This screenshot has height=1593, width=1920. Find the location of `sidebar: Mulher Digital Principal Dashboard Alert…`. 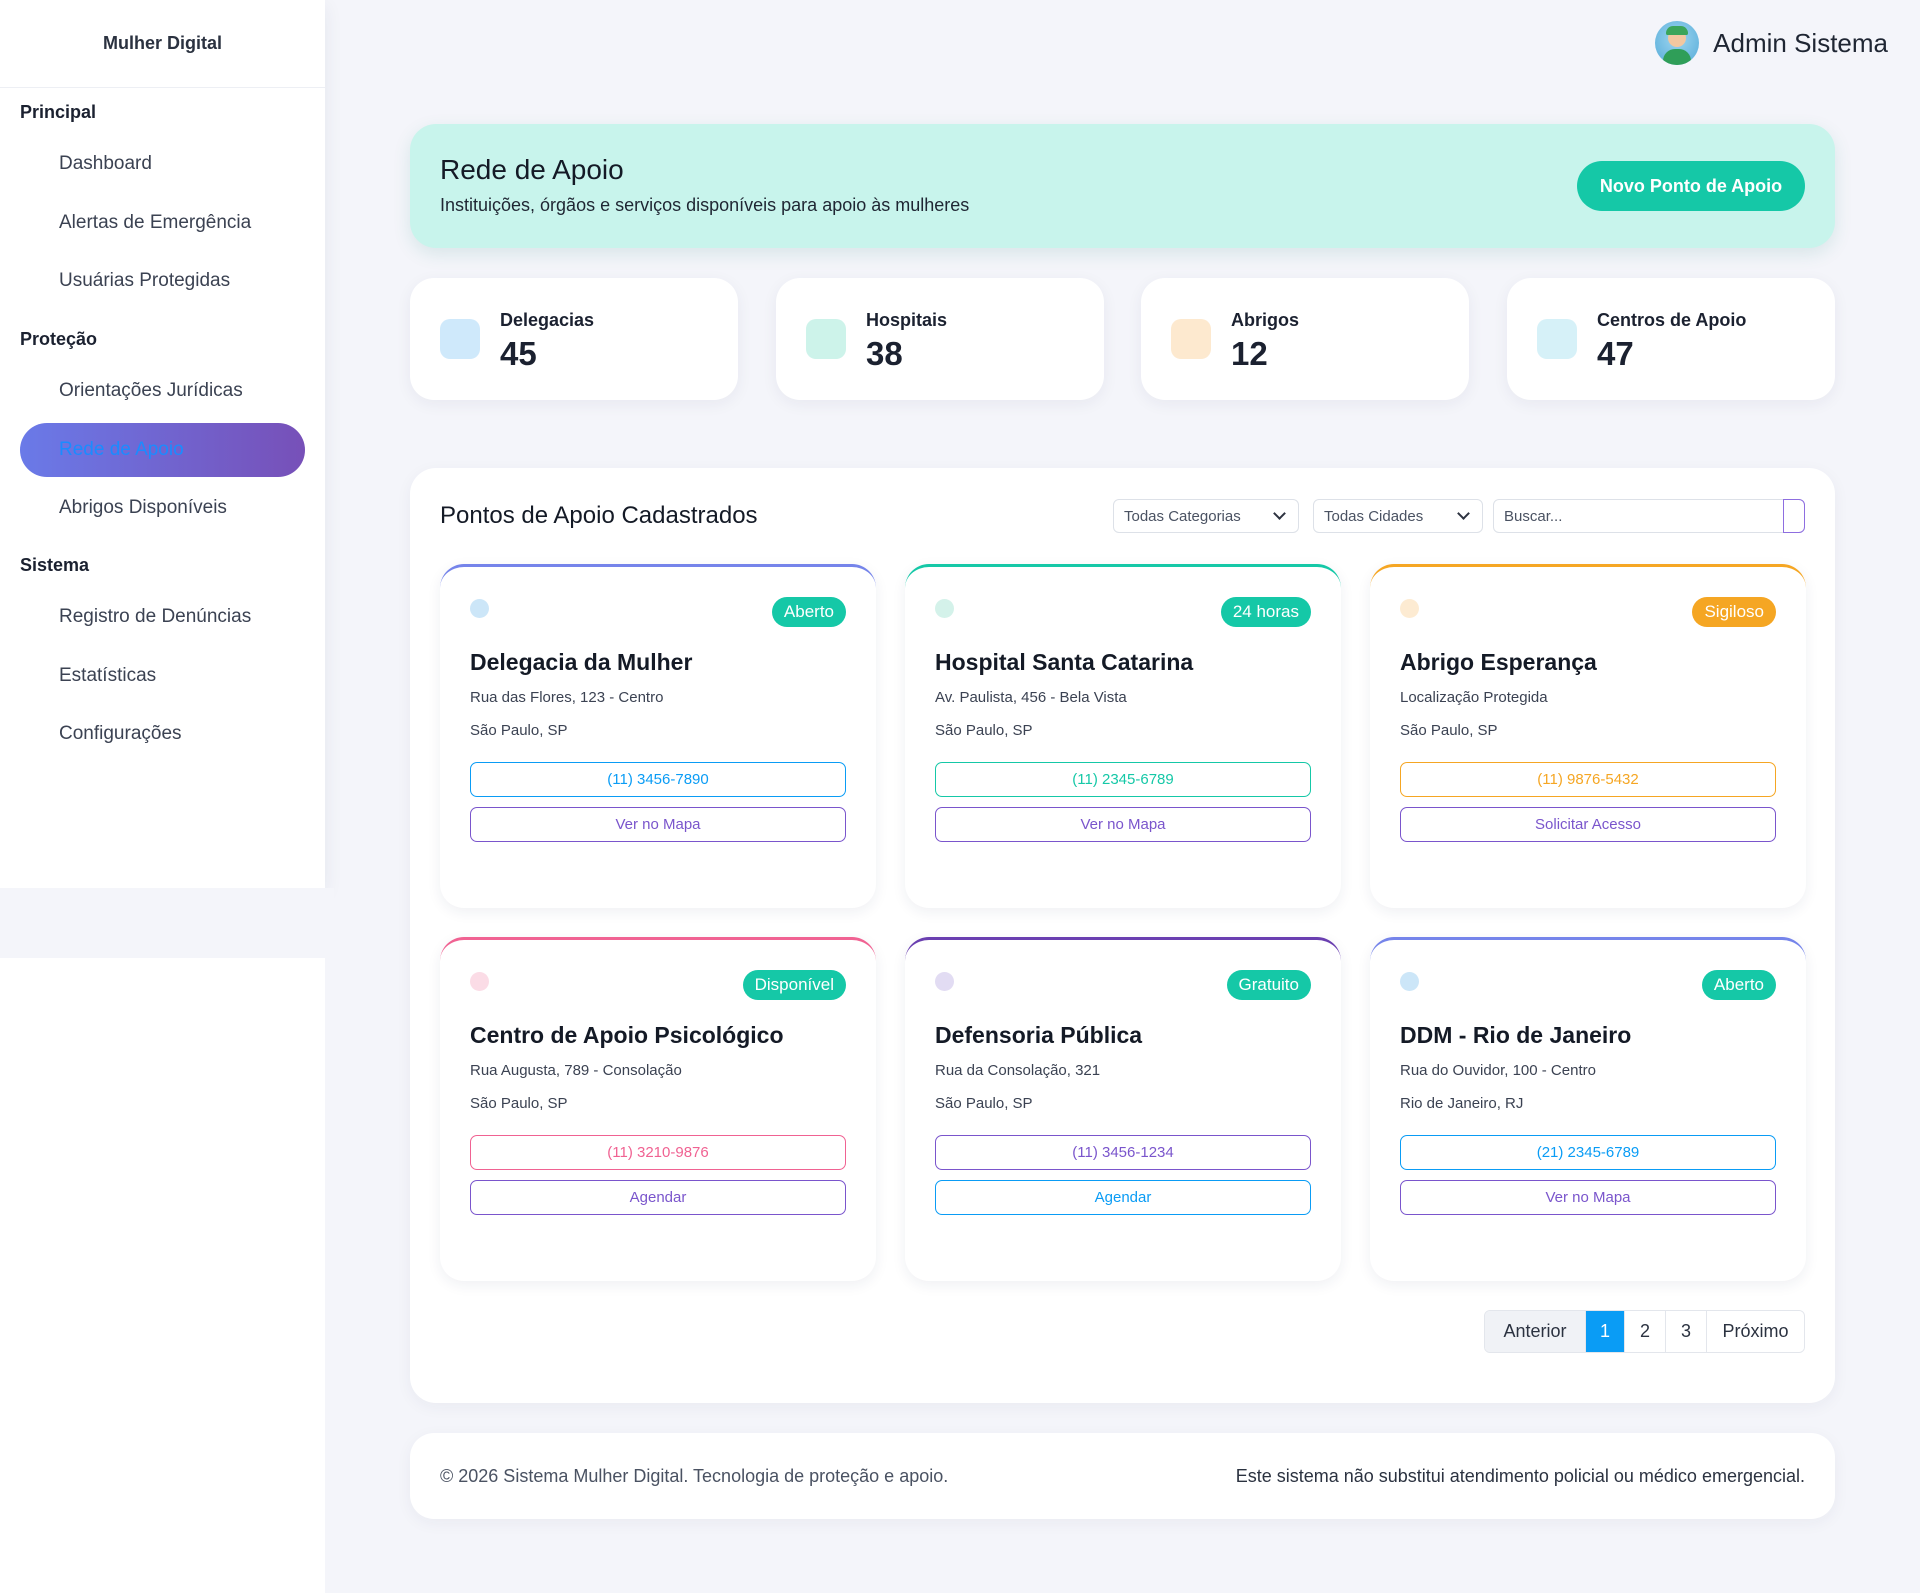

sidebar: Mulher Digital Principal Dashboard Alert… is located at coordinates (162, 444).